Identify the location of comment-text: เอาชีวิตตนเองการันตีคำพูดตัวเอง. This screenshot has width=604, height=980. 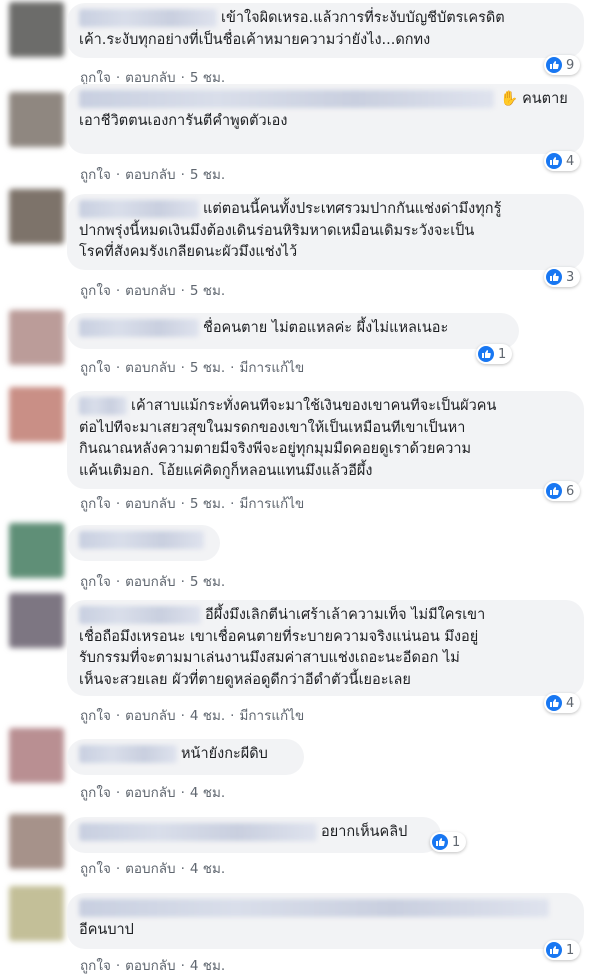
(183, 120).